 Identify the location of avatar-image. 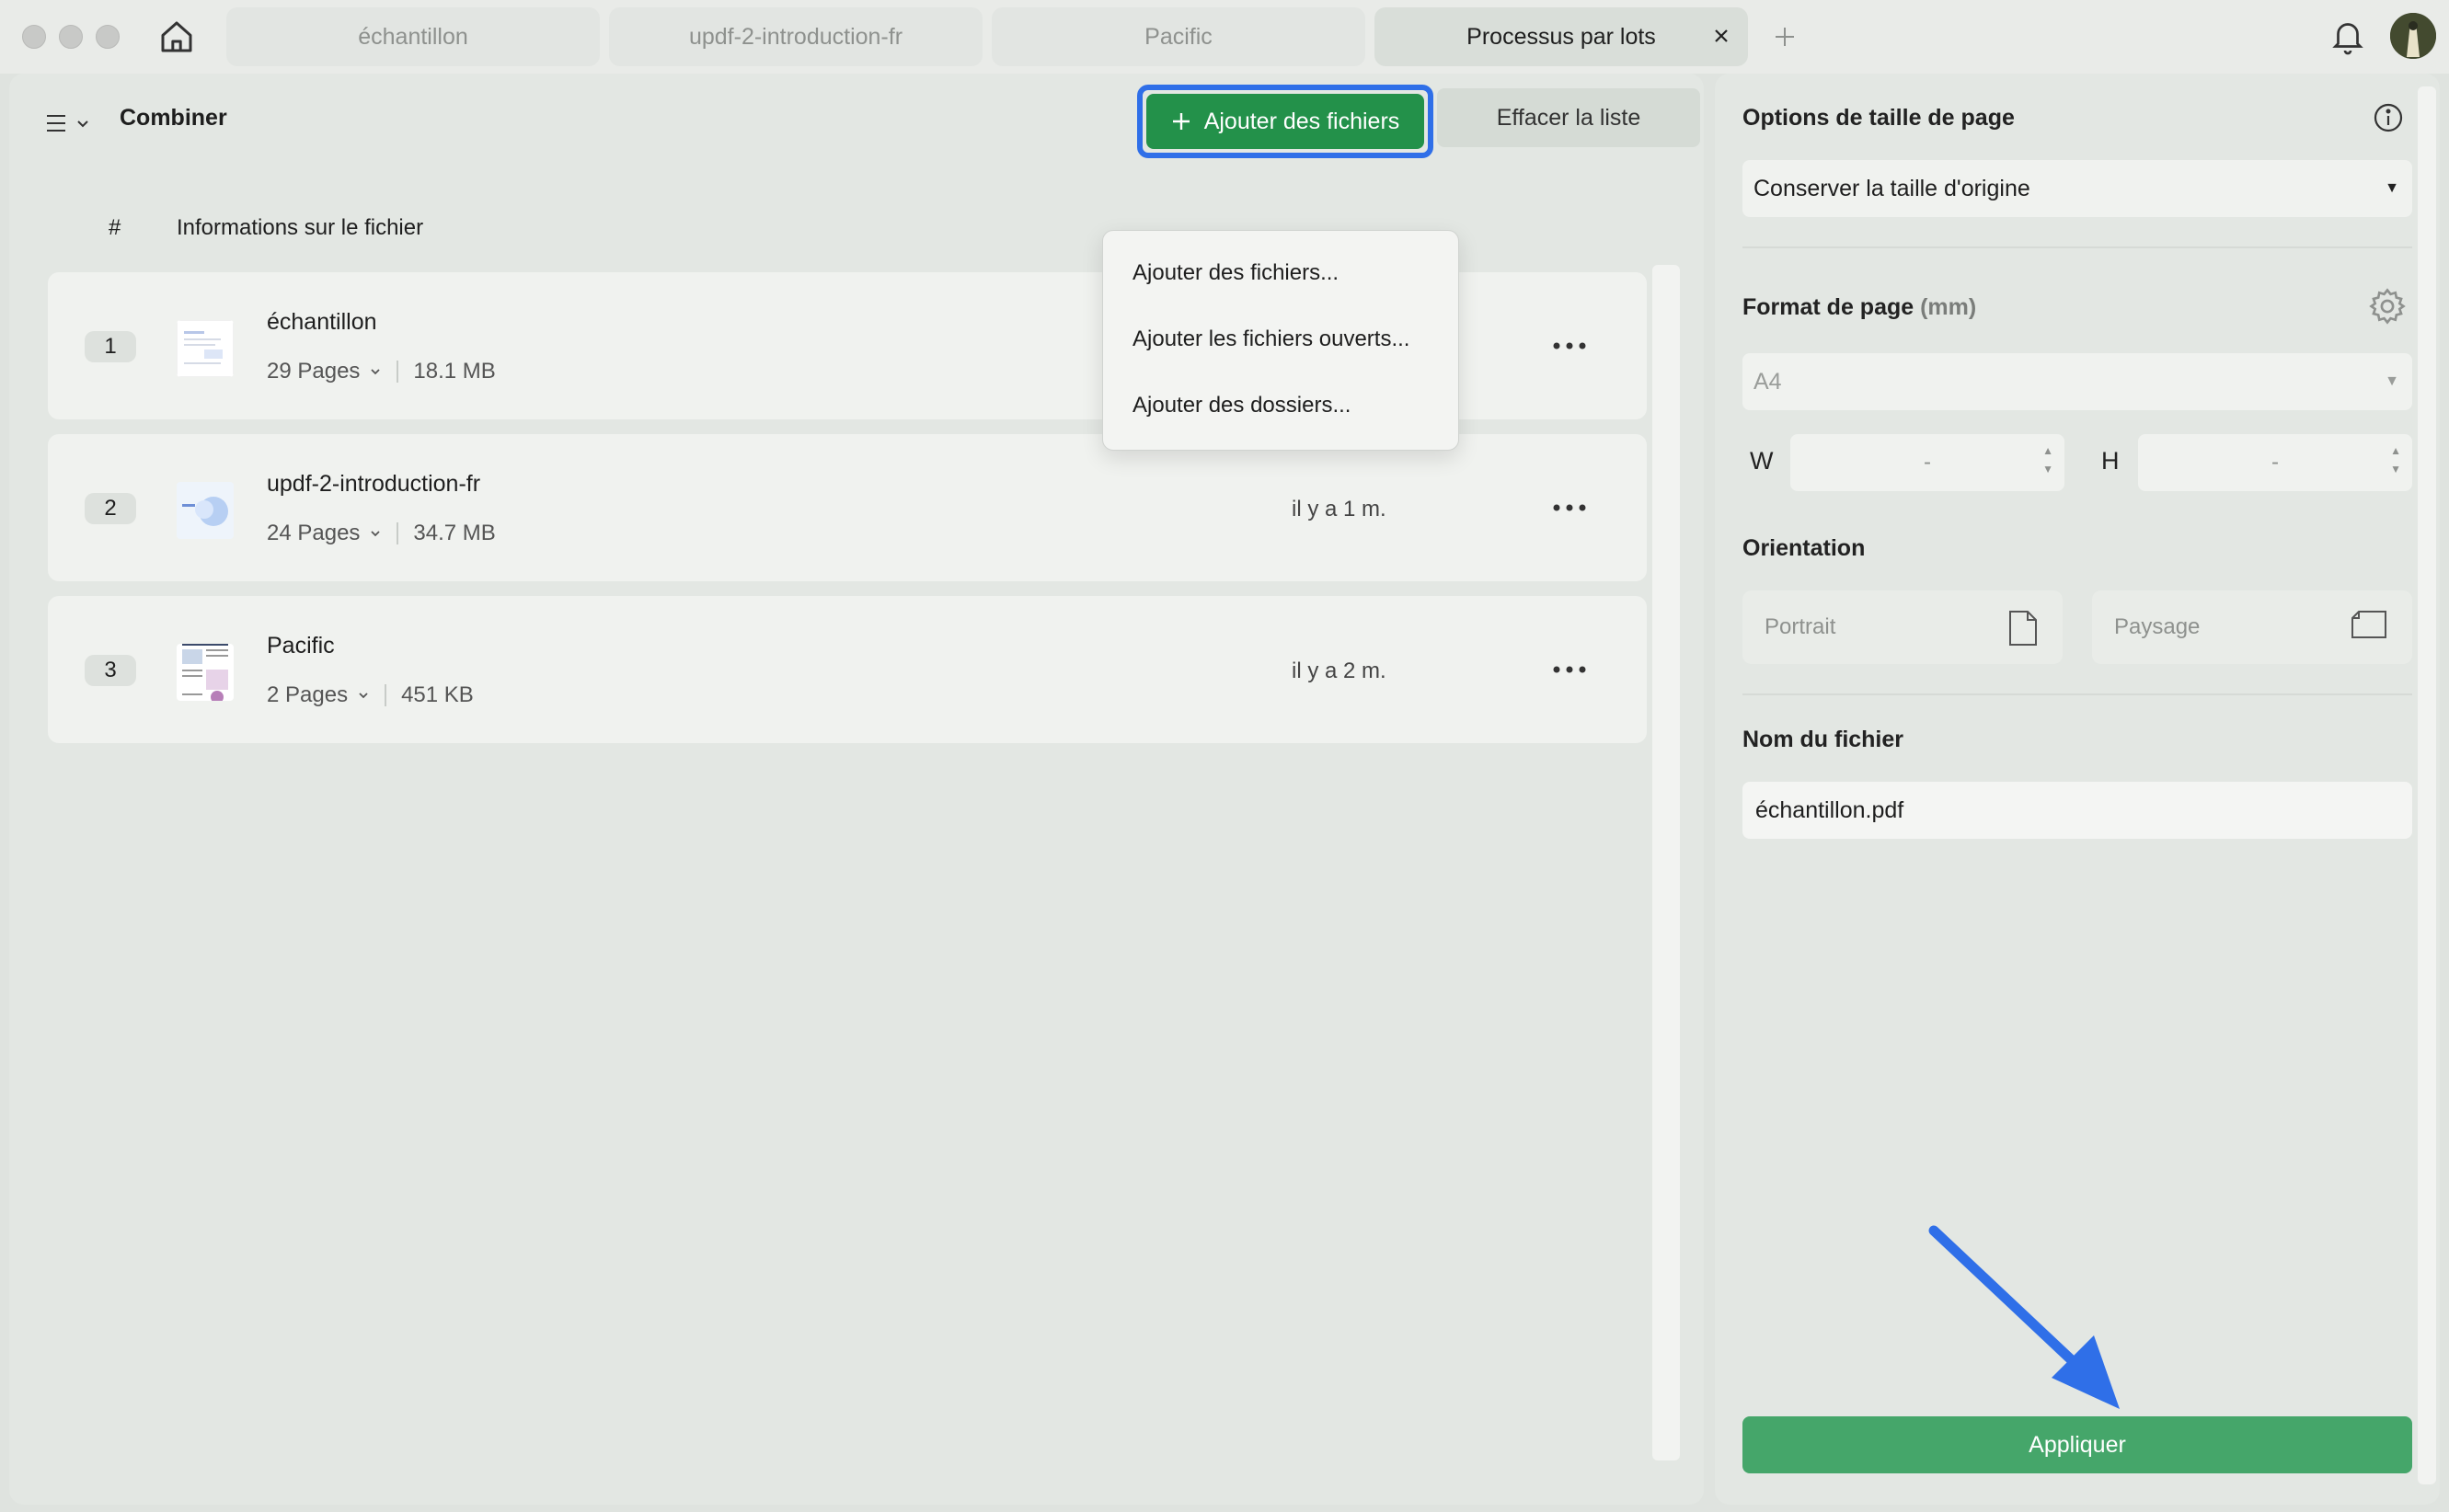
(2413, 36).